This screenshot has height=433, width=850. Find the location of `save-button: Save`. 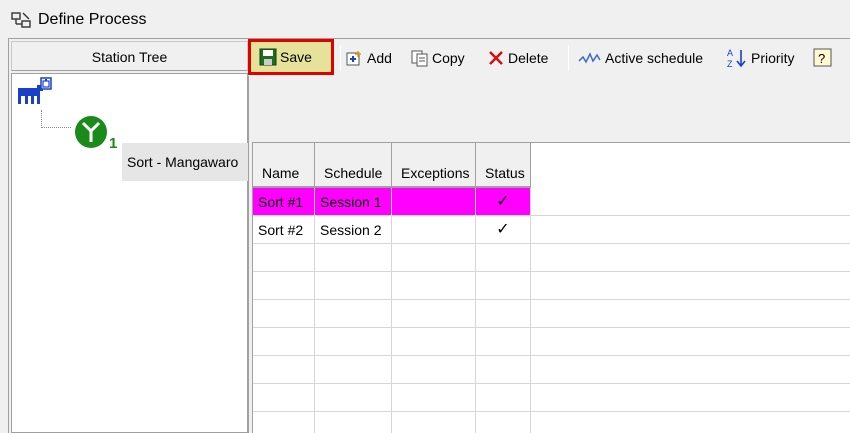

save-button: Save is located at coordinates (291, 57).